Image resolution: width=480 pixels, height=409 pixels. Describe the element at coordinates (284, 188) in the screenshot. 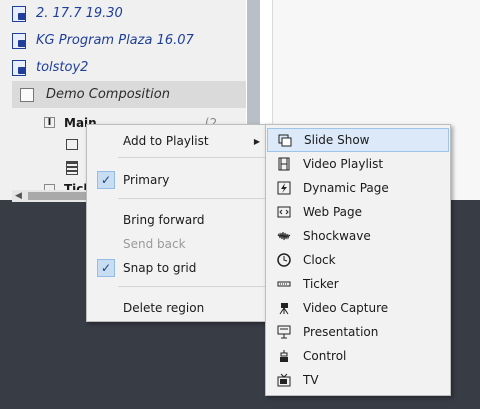

I see `lightning-icon` at that location.